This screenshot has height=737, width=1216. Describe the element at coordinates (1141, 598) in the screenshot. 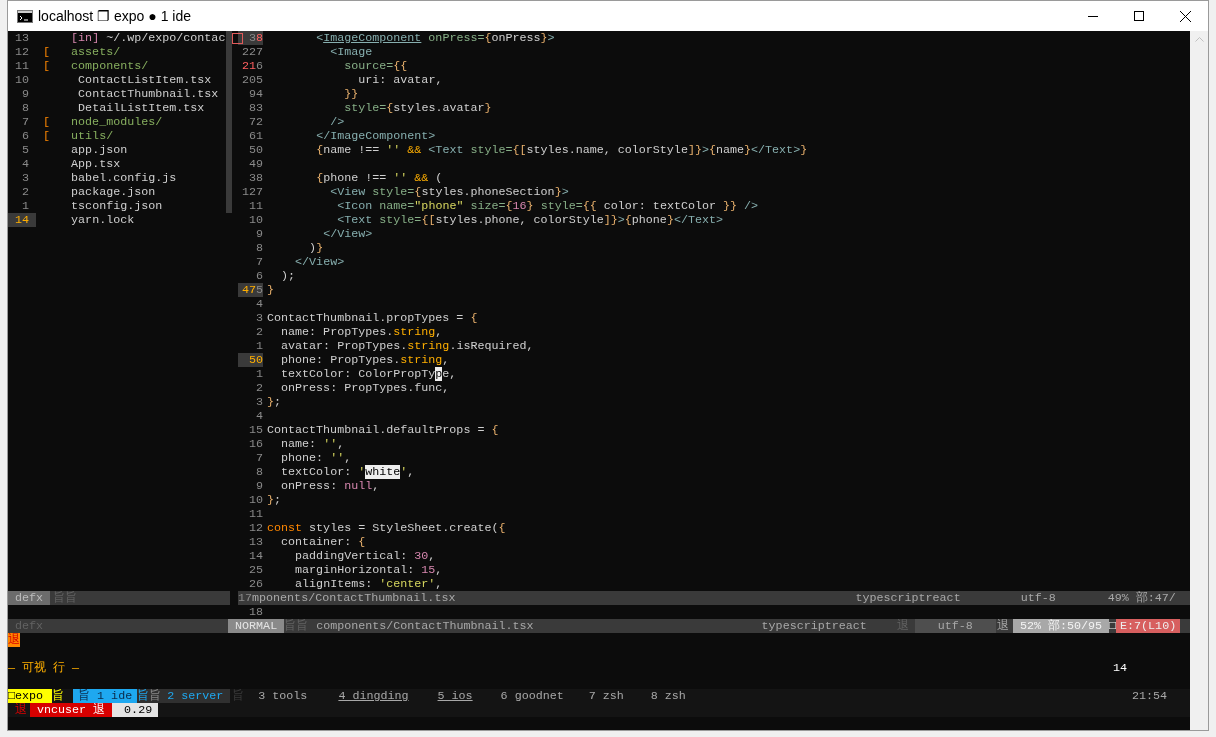

I see `status-text: 49% 部:47/` at that location.